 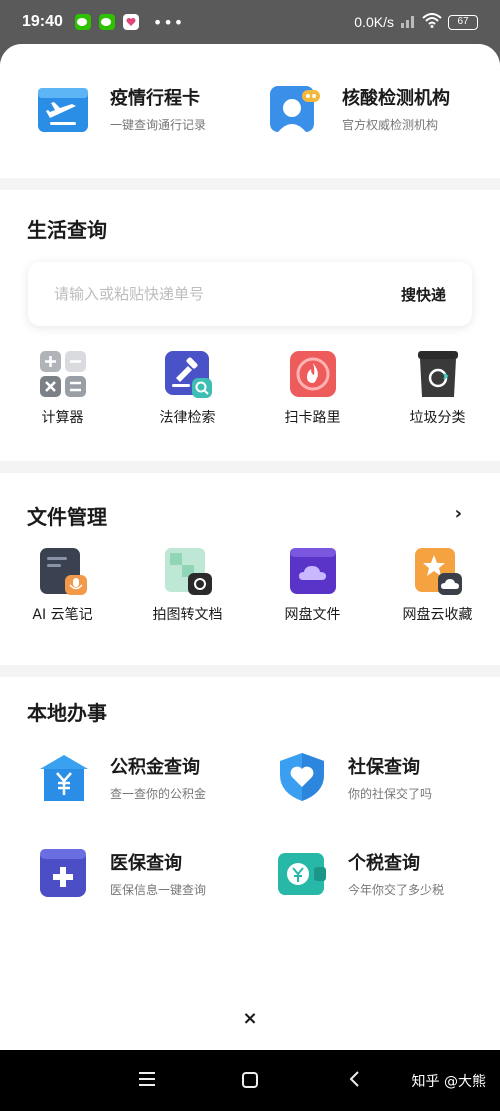 I want to click on ai-note-label: AI 云笔记, so click(x=62, y=615).